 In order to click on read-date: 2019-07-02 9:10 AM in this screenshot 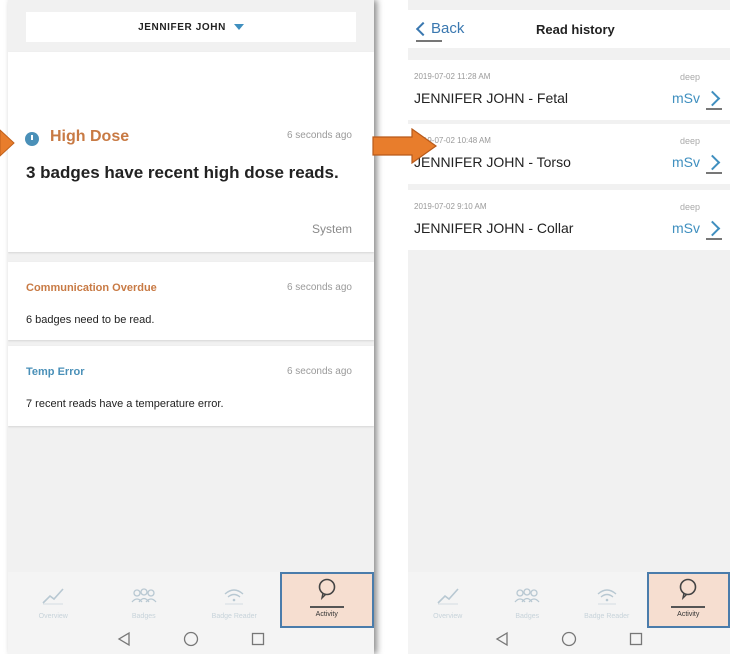, I will do `click(450, 206)`.